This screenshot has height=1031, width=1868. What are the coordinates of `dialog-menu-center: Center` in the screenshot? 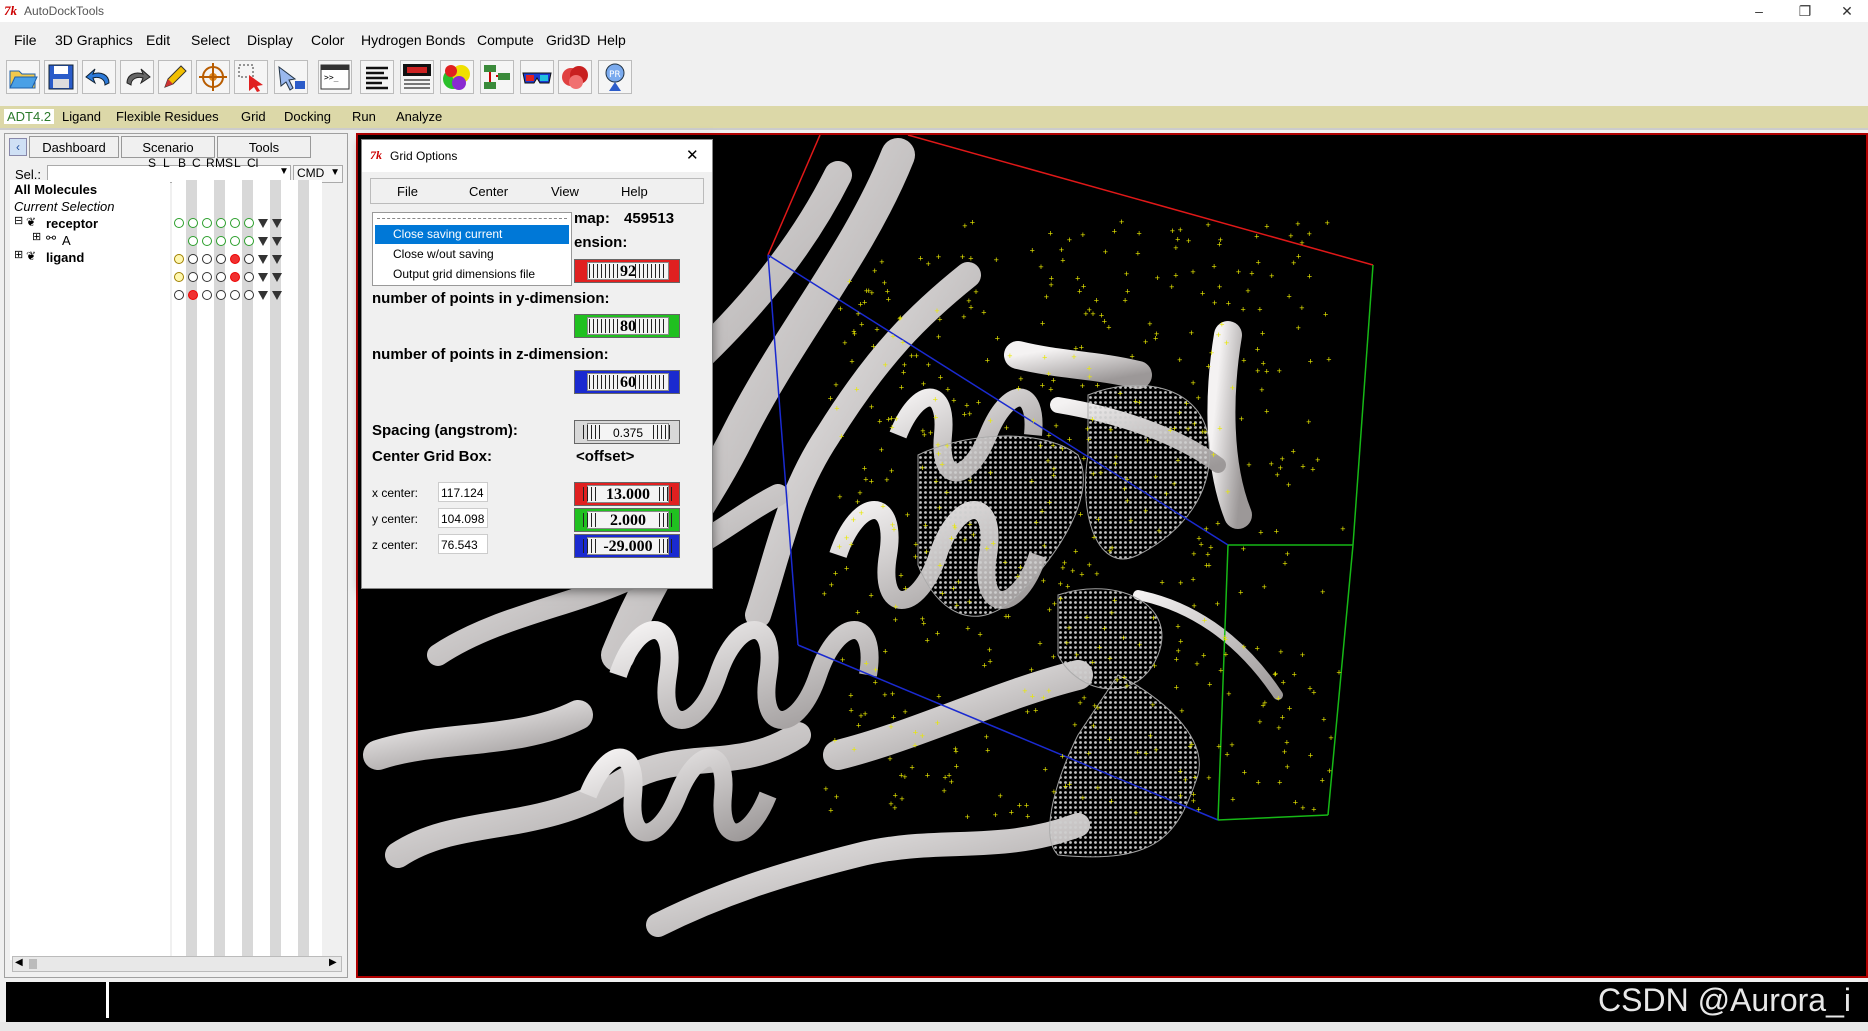 It's located at (488, 191).